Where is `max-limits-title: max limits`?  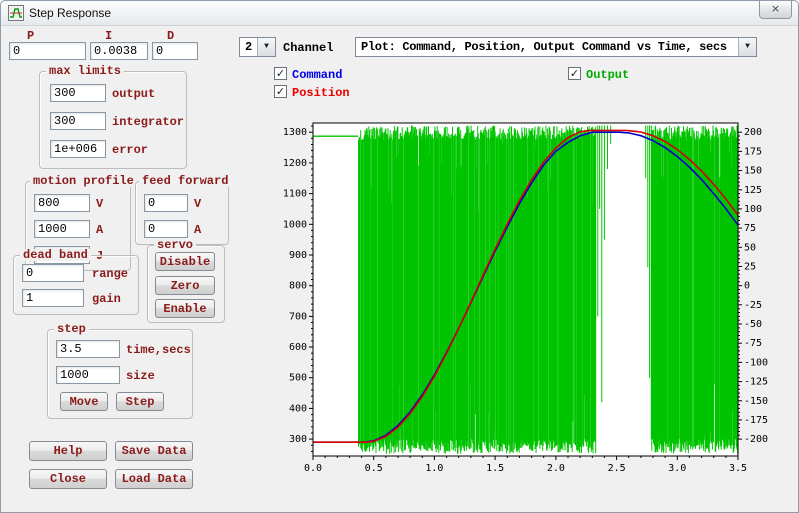
max-limits-title: max limits is located at coordinates (85, 71).